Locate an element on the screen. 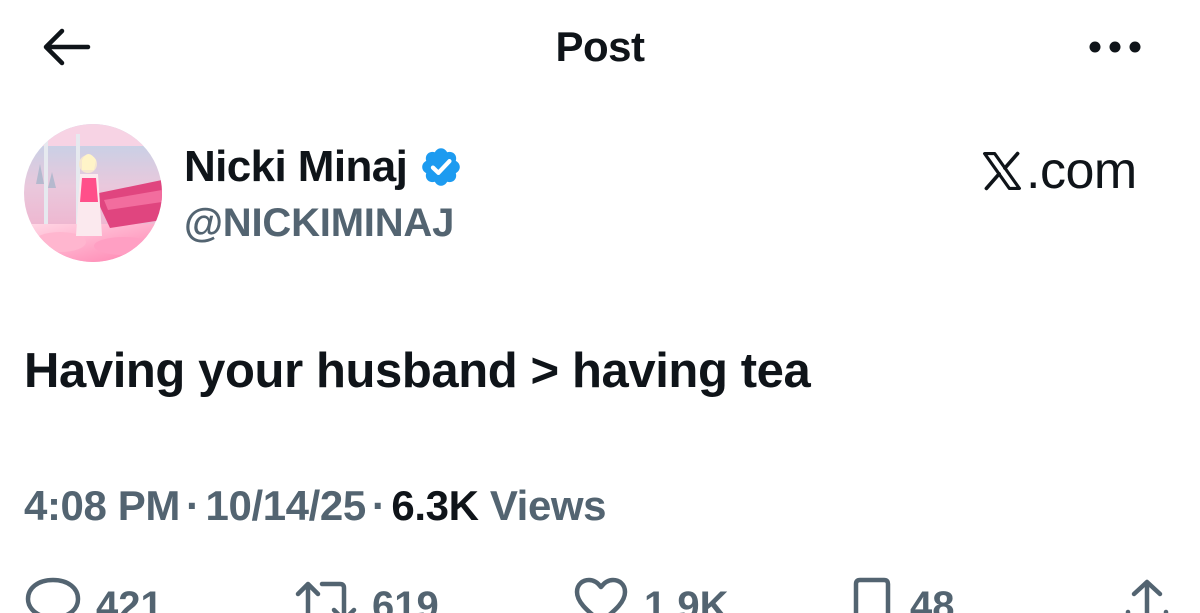 Image resolution: width=1200 pixels, height=613 pixels. avatar-image is located at coordinates (93, 193).